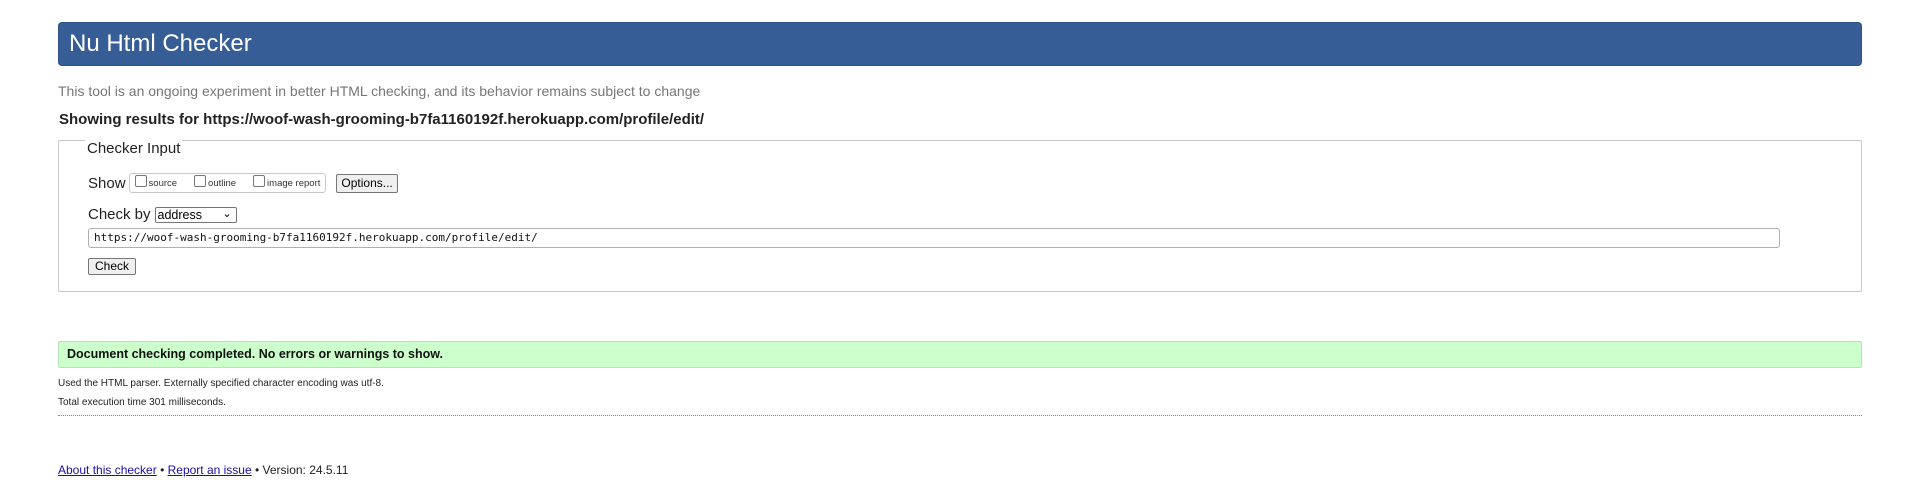 The image size is (1919, 494). I want to click on image-report-label: image report, so click(293, 183).